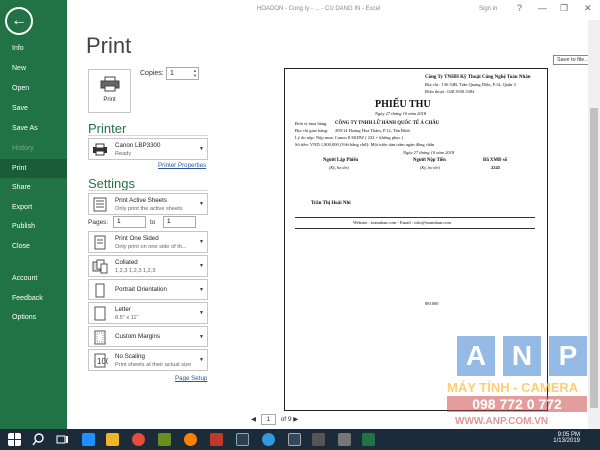  Describe the element at coordinates (100, 337) in the screenshot. I see `margins-icon` at that location.